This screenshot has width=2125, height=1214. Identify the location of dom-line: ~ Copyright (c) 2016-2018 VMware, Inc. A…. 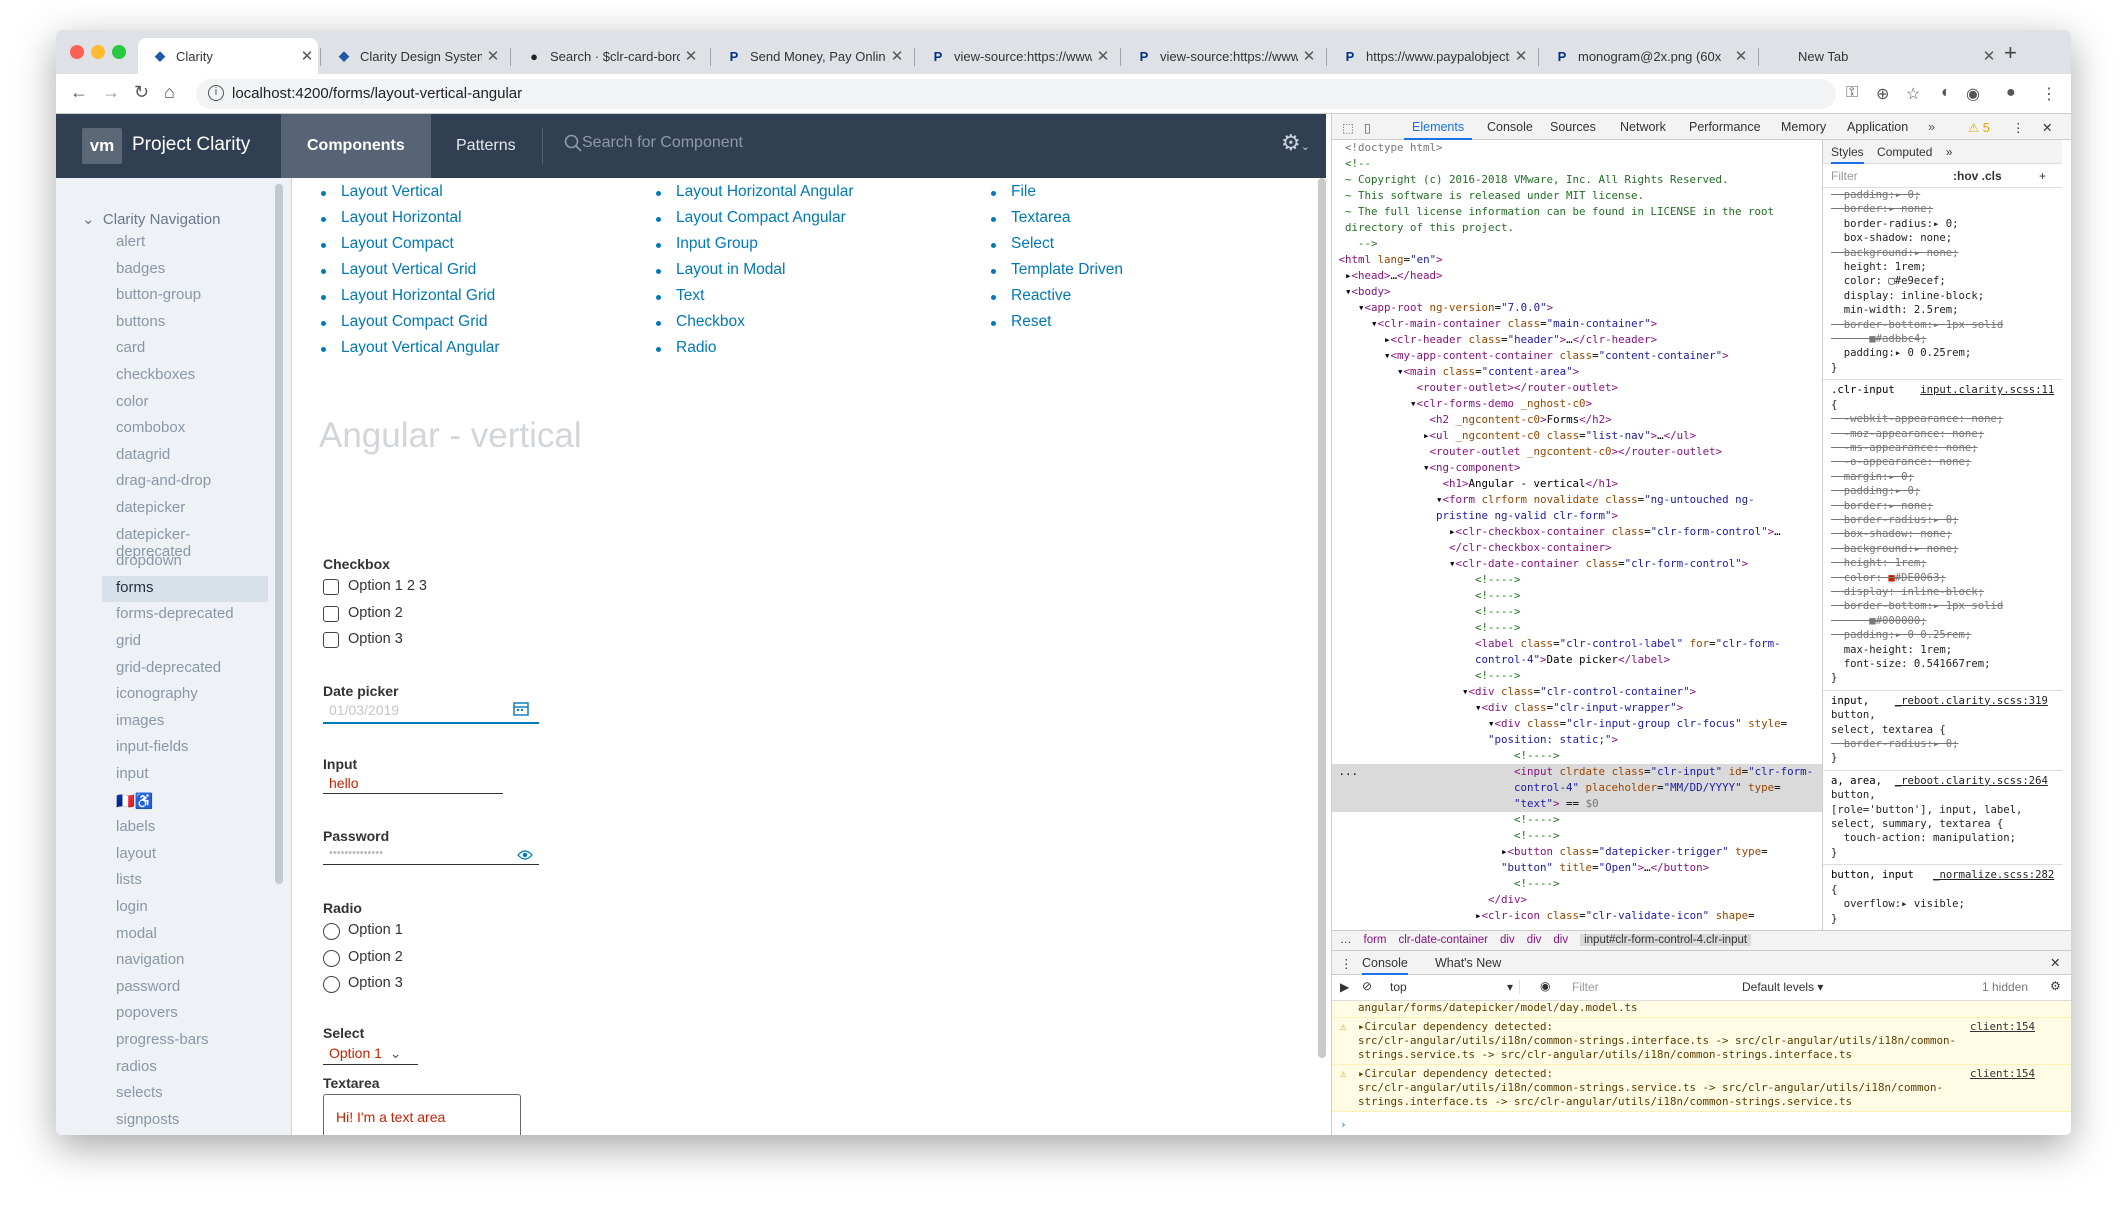
(1577, 180).